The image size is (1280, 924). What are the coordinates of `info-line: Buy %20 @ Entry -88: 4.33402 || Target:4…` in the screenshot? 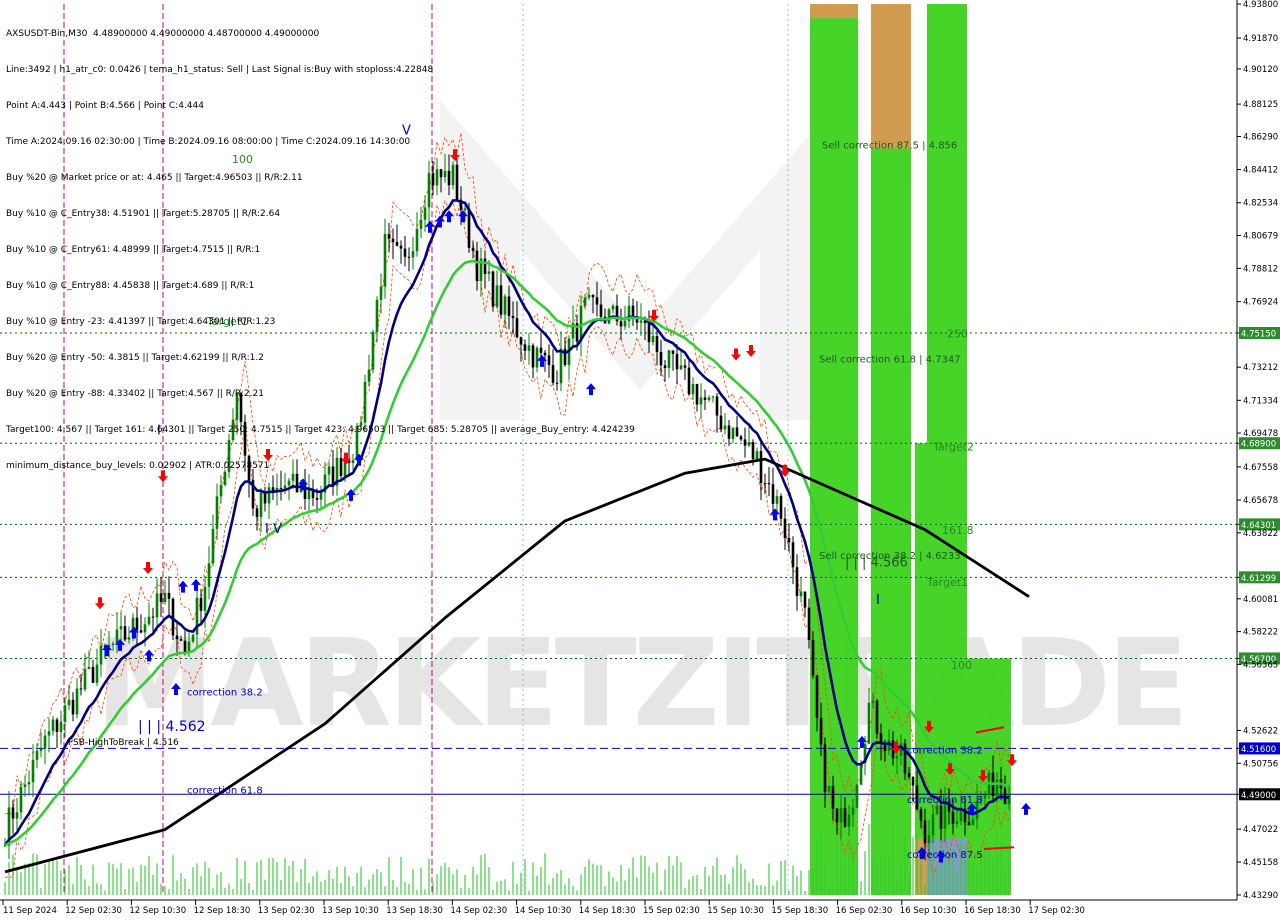 It's located at (135, 394).